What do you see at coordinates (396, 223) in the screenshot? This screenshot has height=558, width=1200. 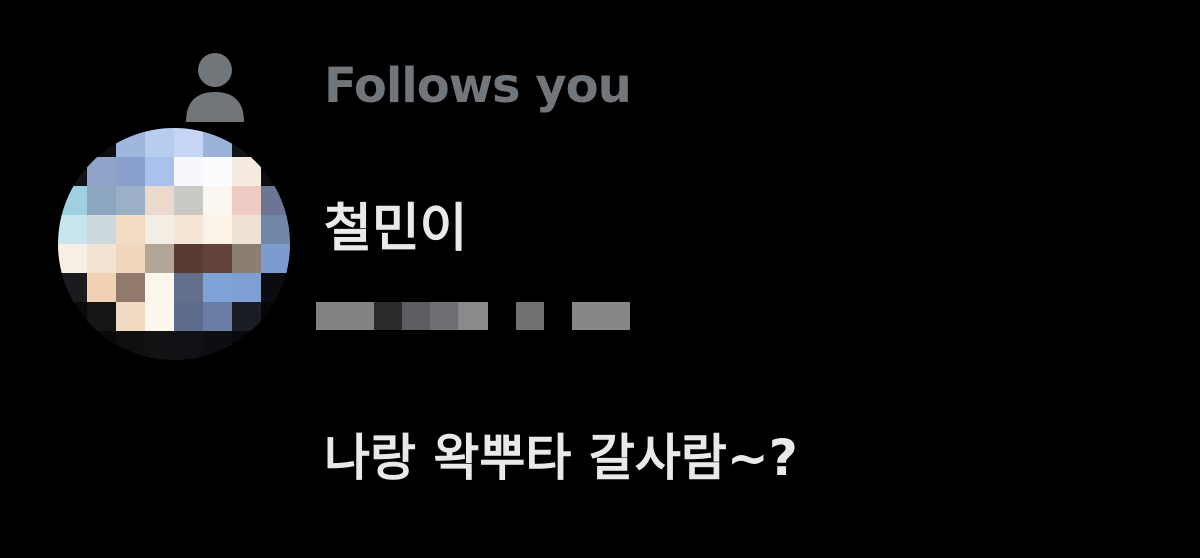 I see `display-name: 철민이` at bounding box center [396, 223].